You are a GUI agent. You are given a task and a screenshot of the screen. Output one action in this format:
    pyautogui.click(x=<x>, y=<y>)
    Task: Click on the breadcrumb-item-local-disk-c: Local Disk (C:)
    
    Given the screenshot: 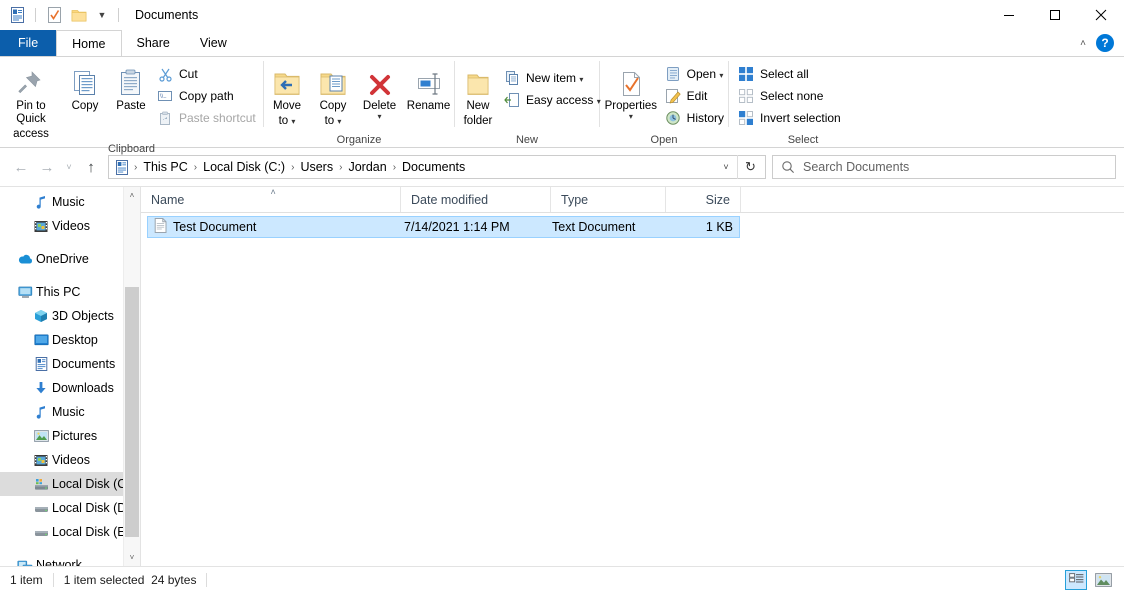 What is the action you would take?
    pyautogui.click(x=244, y=167)
    